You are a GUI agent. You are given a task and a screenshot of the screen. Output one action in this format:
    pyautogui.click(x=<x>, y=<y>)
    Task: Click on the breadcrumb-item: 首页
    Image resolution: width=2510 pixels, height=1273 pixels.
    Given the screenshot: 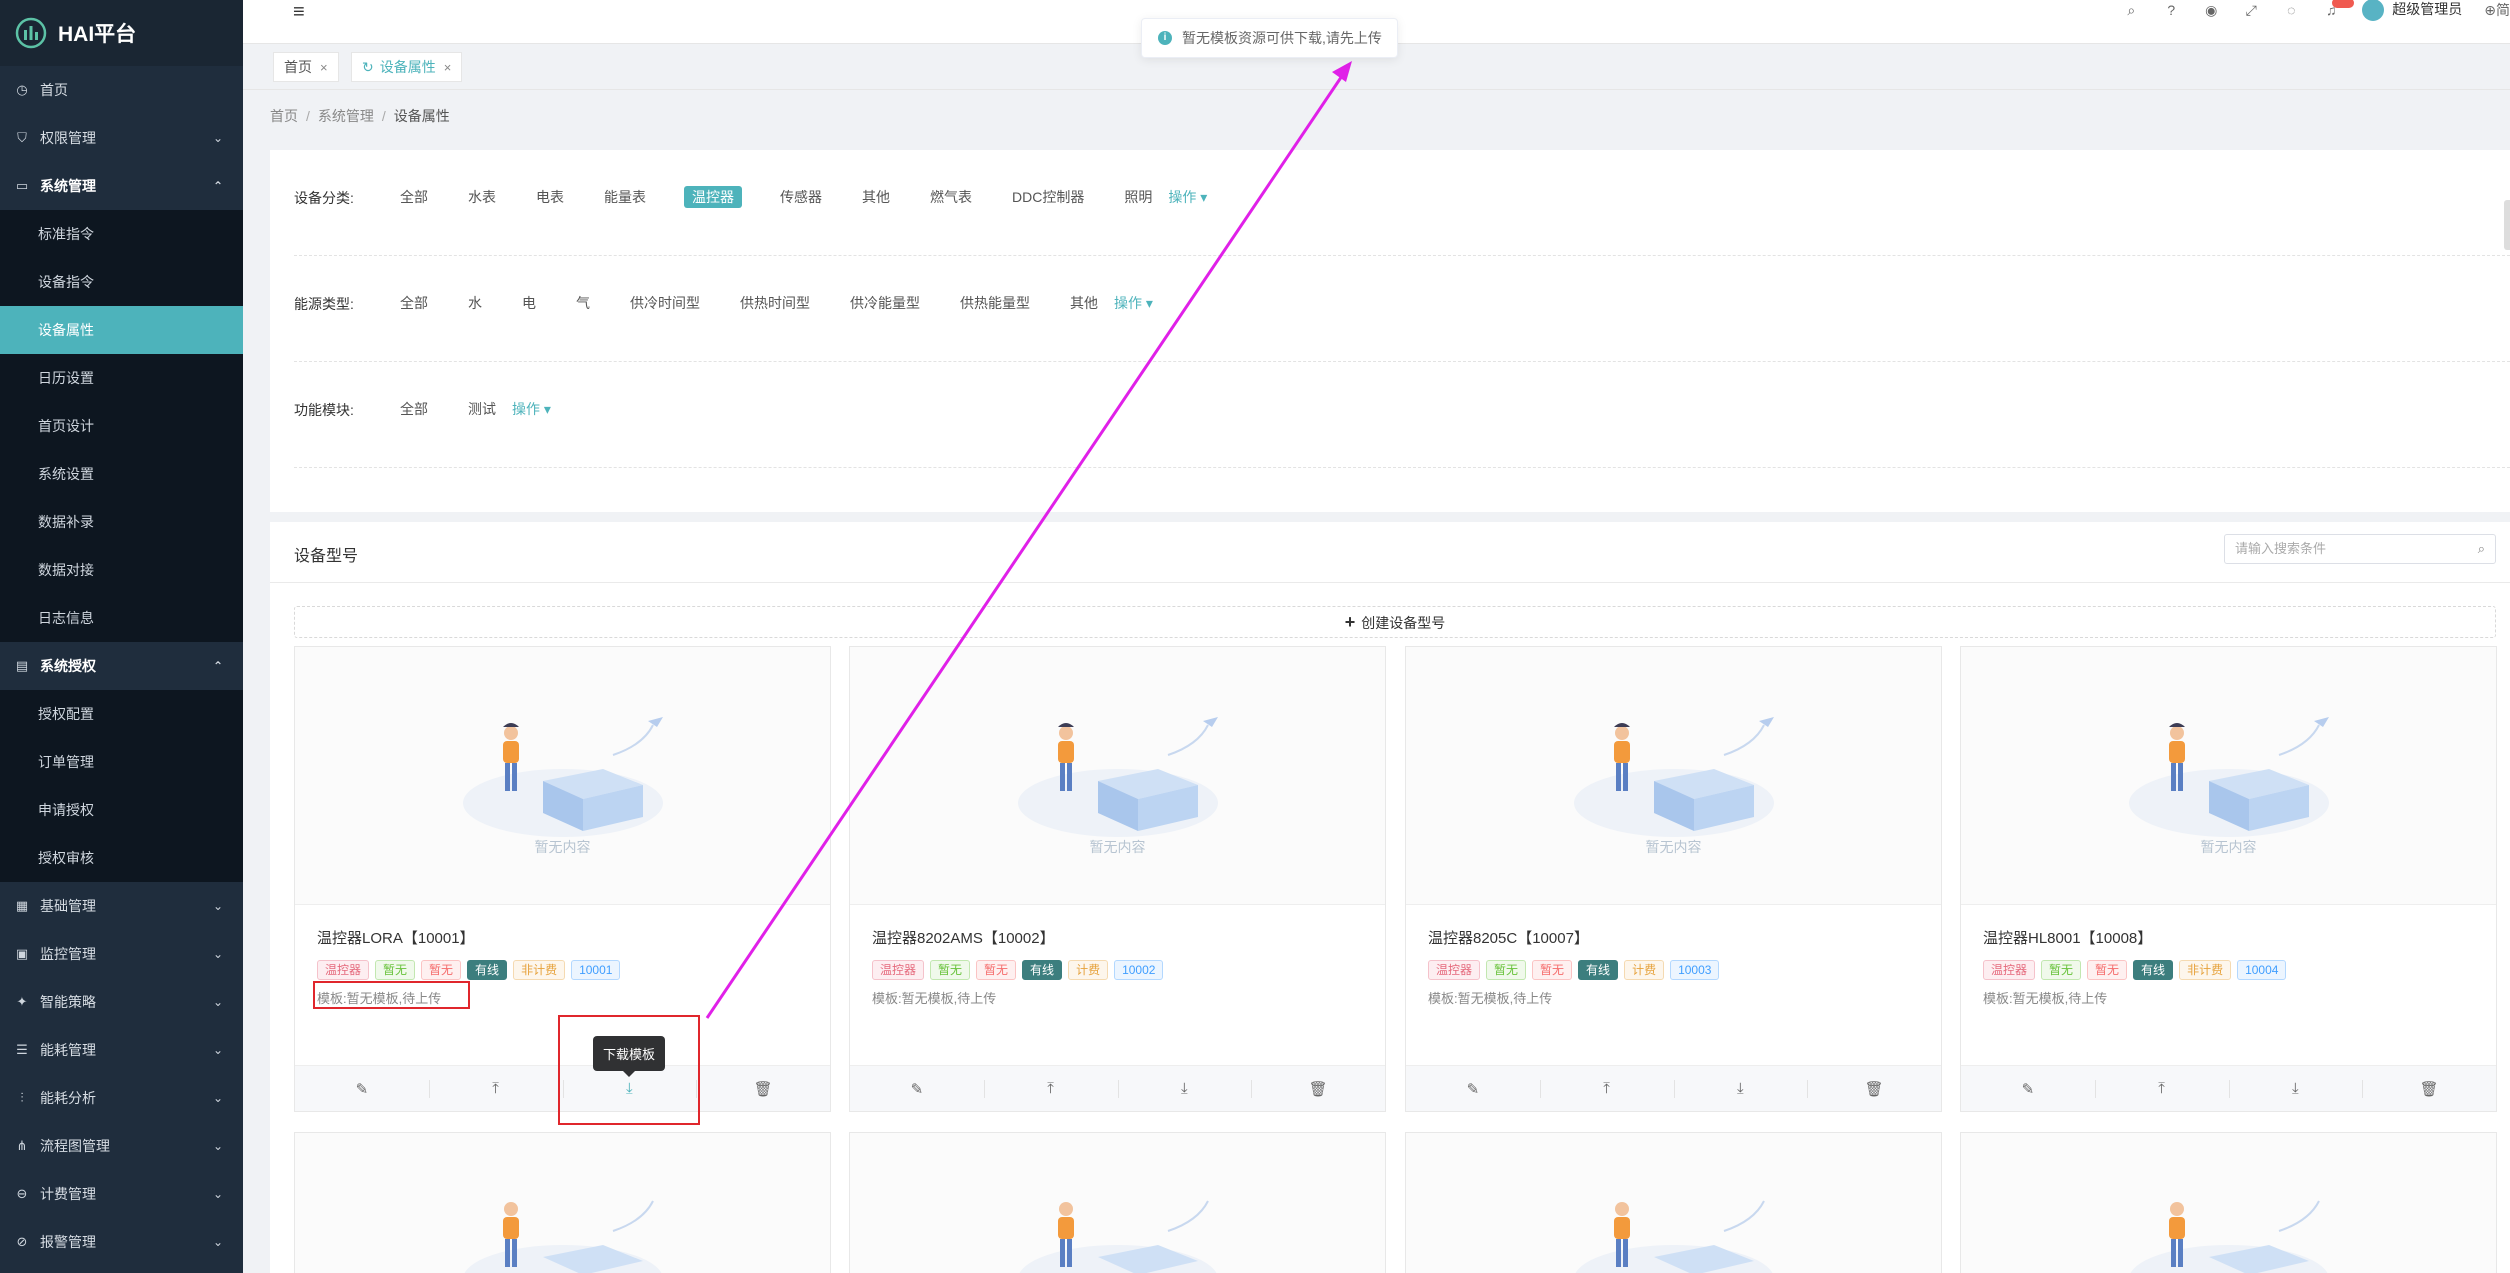 What is the action you would take?
    pyautogui.click(x=284, y=116)
    